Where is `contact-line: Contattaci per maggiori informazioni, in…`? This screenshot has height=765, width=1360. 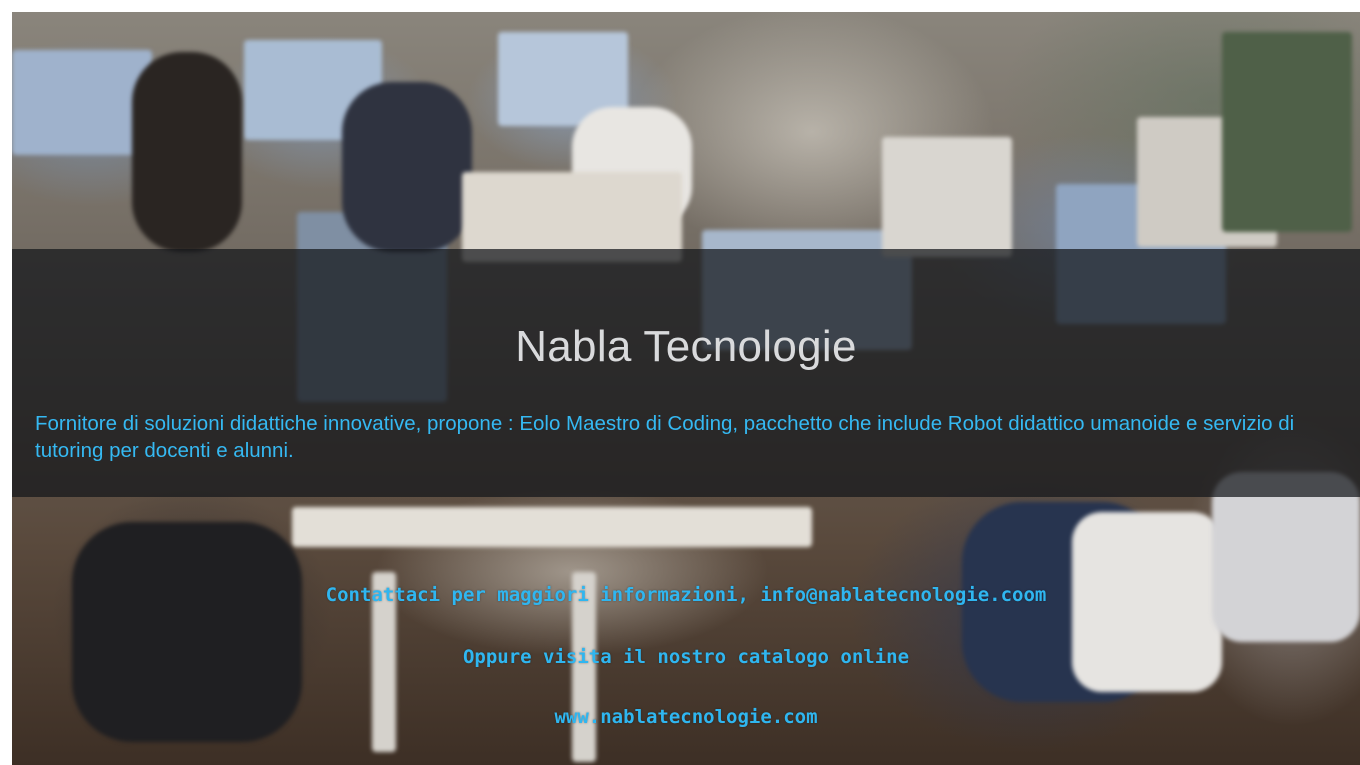
contact-line: Contattaci per maggiori informazioni, in… is located at coordinates (686, 595).